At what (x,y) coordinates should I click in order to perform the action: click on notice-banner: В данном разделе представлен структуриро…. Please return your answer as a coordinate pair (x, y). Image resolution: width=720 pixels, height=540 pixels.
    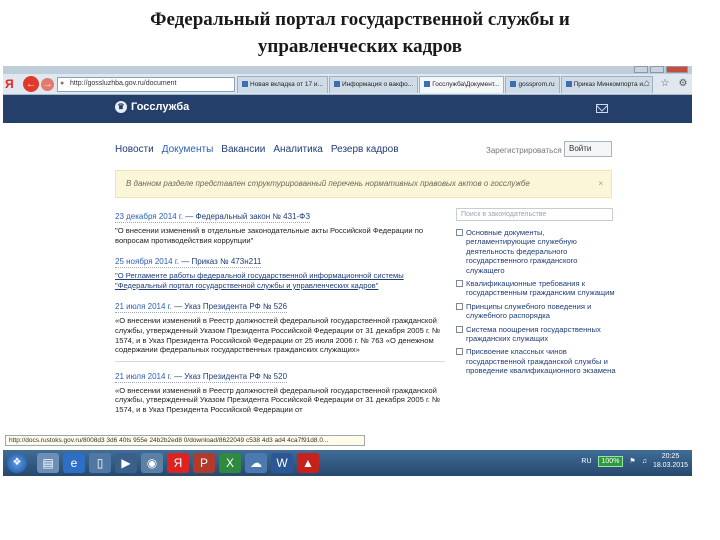
    Looking at the image, I should click on (363, 184).